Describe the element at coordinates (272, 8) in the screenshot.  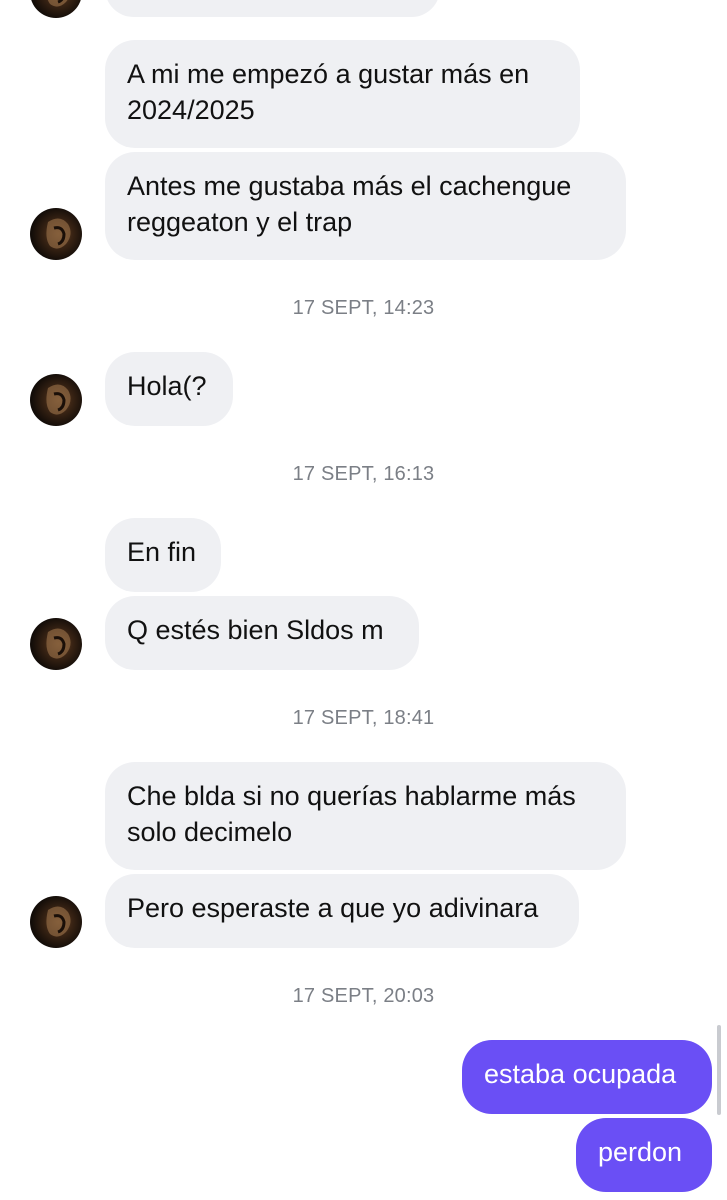
I see `message-bubble-clipped` at that location.